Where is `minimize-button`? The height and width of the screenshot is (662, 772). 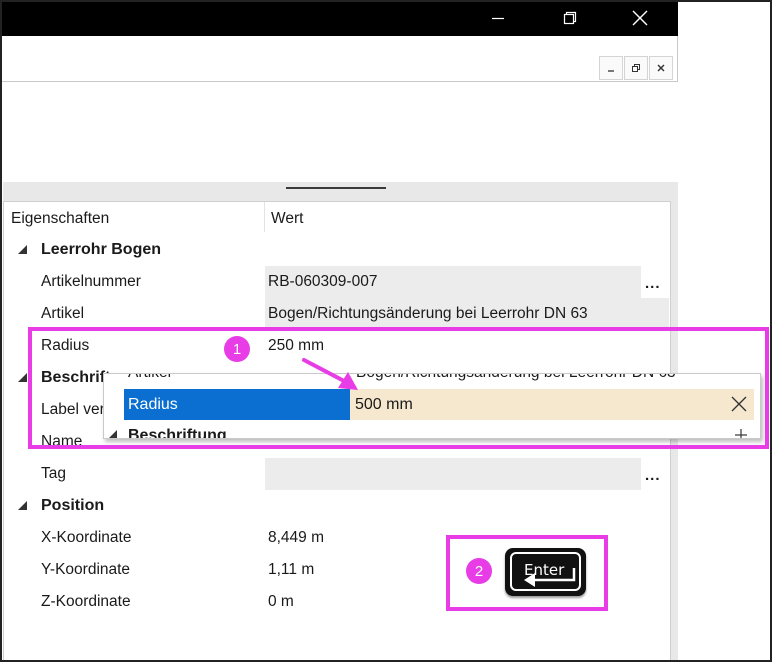 minimize-button is located at coordinates (498, 18).